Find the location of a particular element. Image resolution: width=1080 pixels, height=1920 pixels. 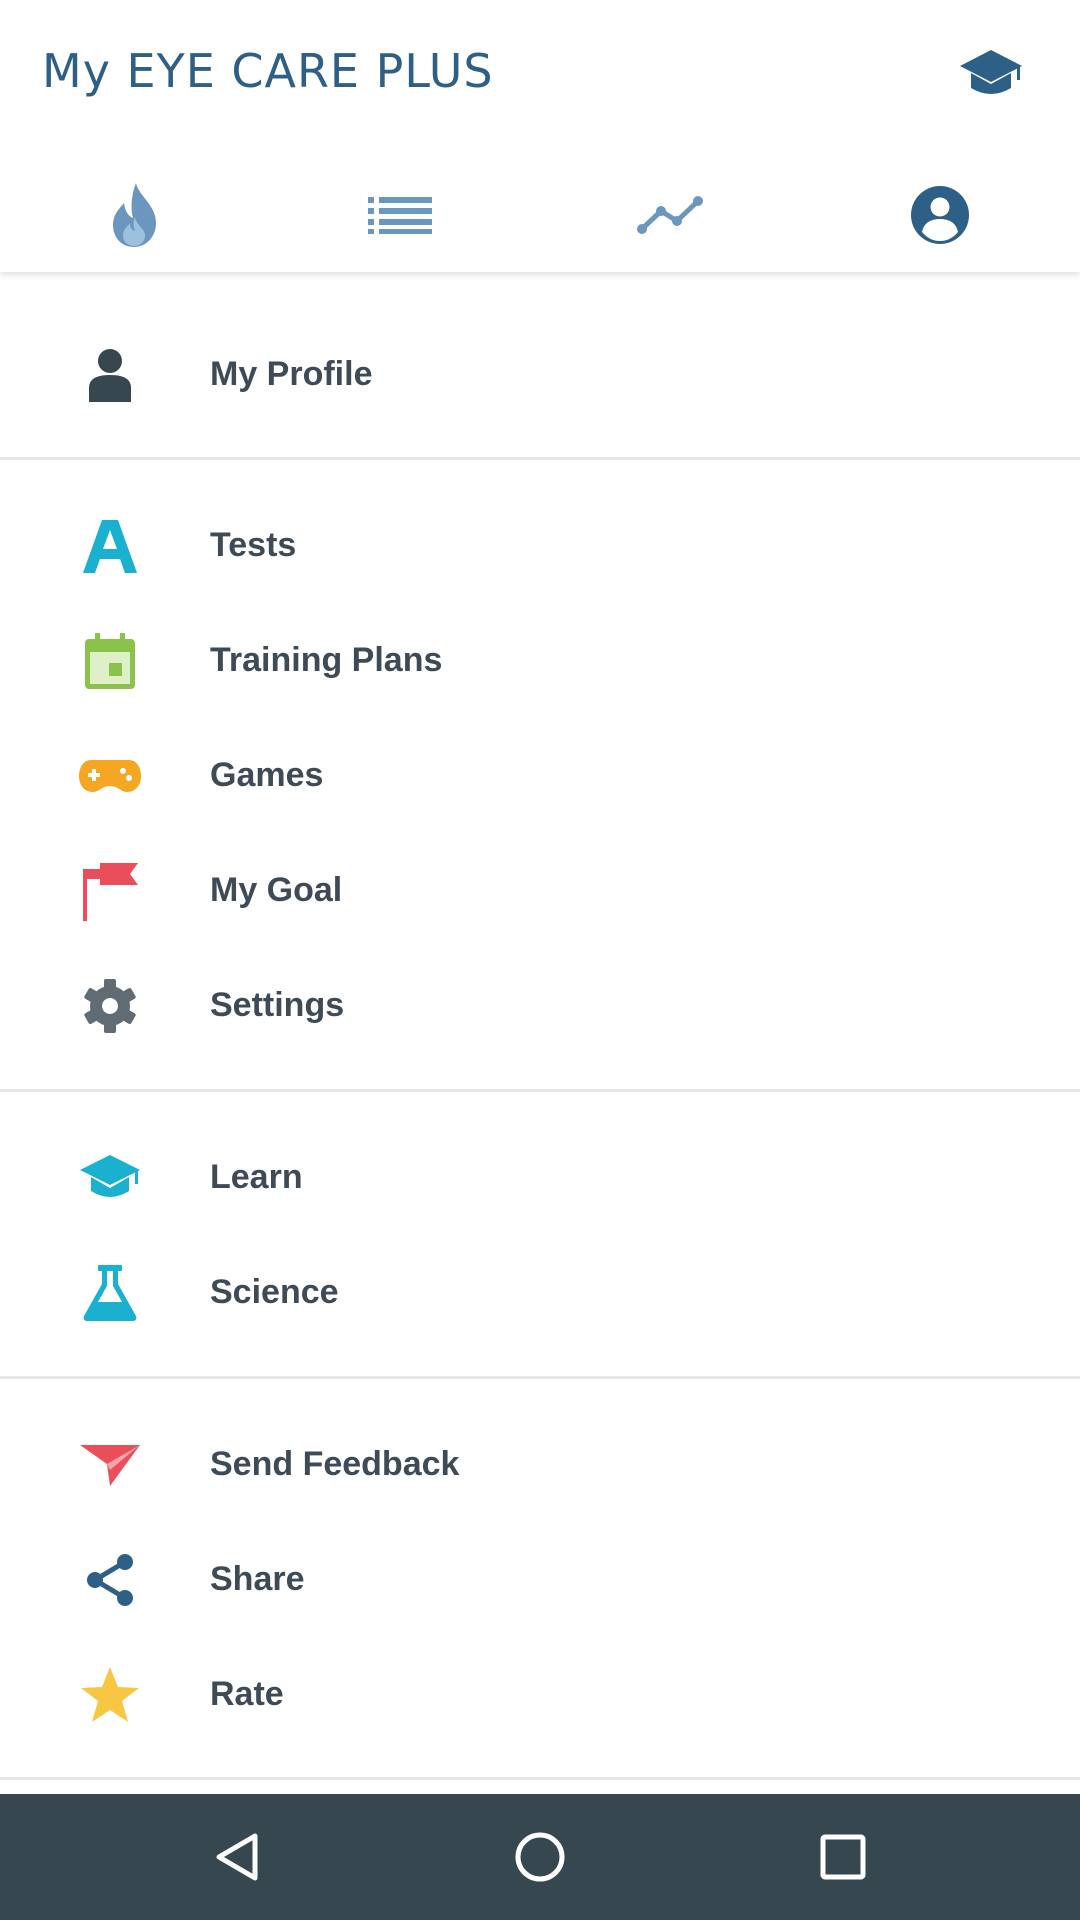

tab-account is located at coordinates (940, 215).